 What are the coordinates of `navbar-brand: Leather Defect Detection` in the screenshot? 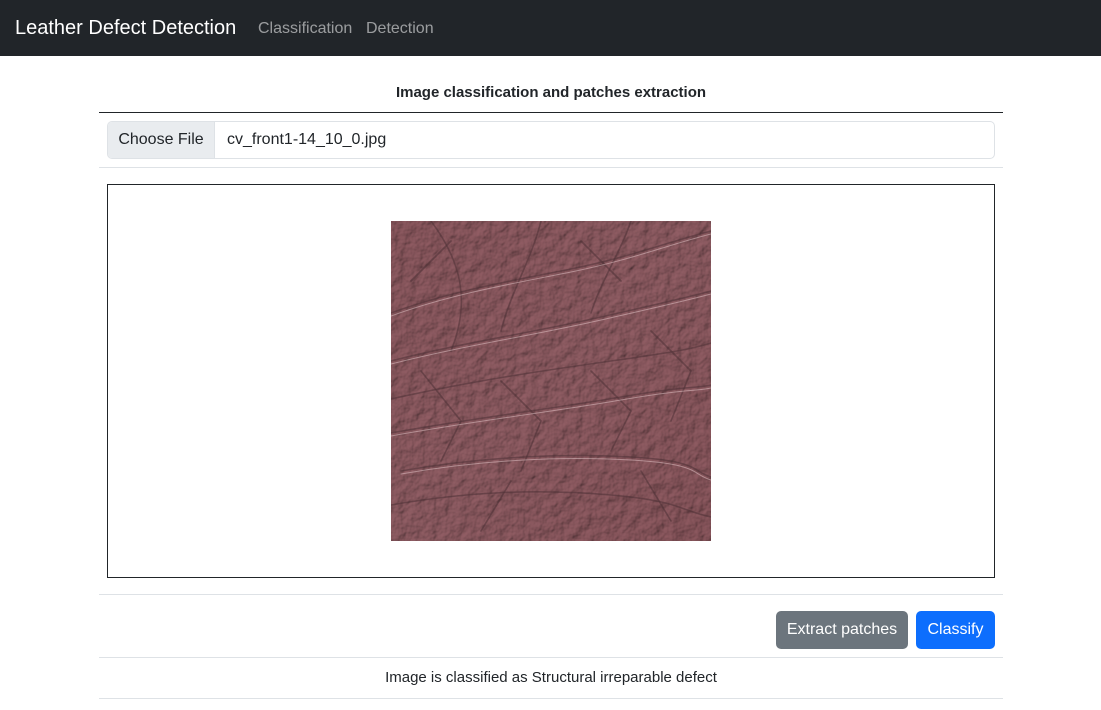 It's located at (125, 28).